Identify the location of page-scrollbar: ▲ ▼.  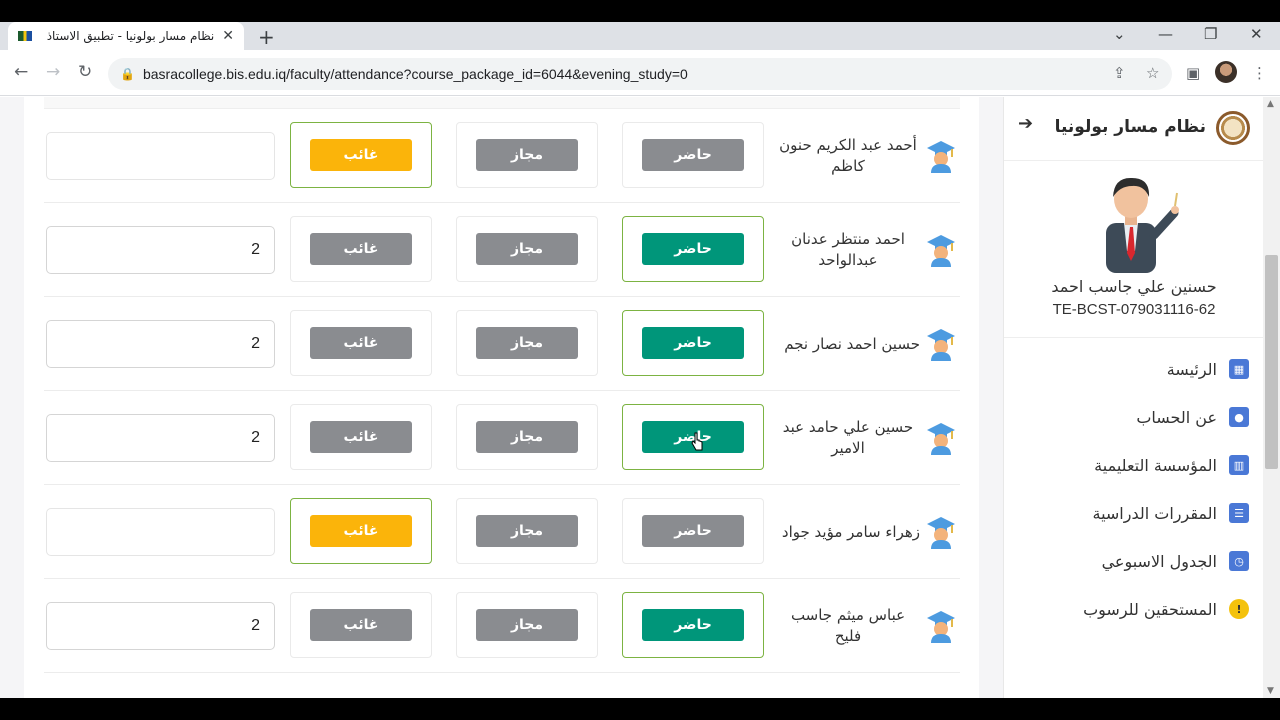
(1271, 397).